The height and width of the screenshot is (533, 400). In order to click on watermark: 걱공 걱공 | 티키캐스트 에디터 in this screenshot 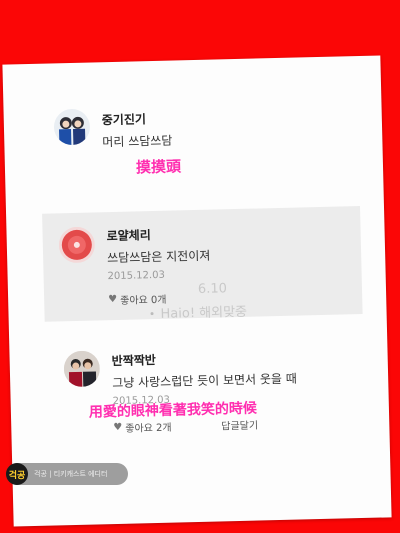, I will do `click(67, 474)`.